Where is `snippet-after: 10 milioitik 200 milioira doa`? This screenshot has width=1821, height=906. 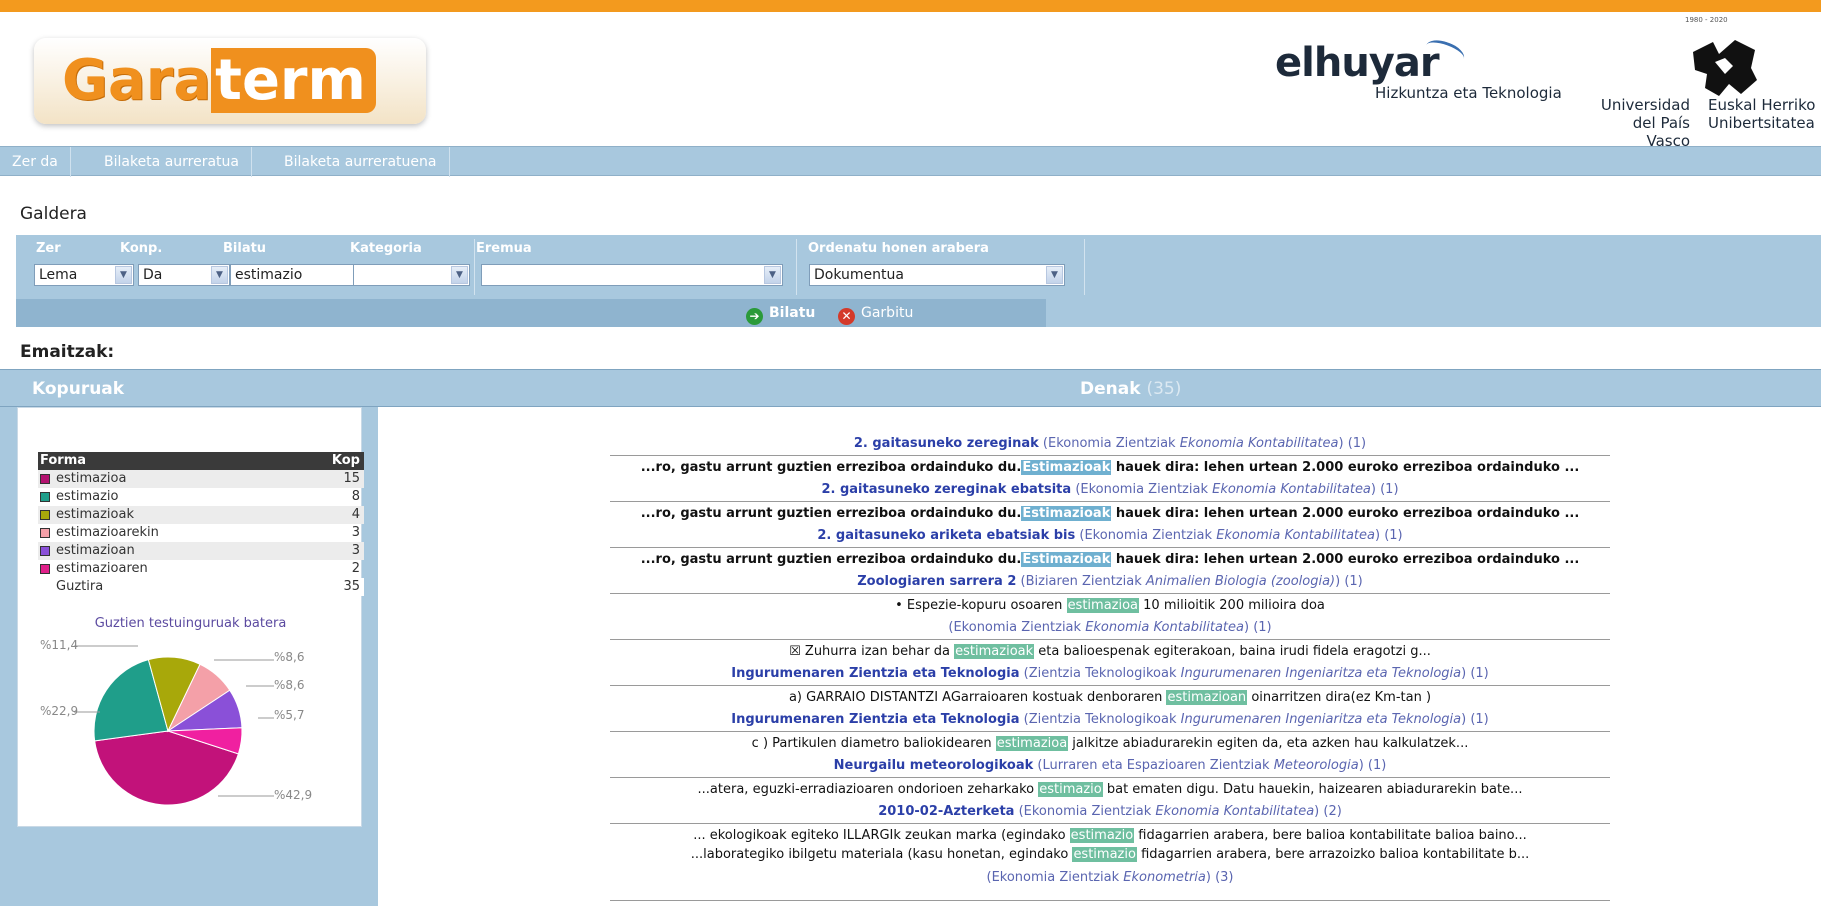
snippet-after: 10 milioitik 200 milioira doa is located at coordinates (1232, 605).